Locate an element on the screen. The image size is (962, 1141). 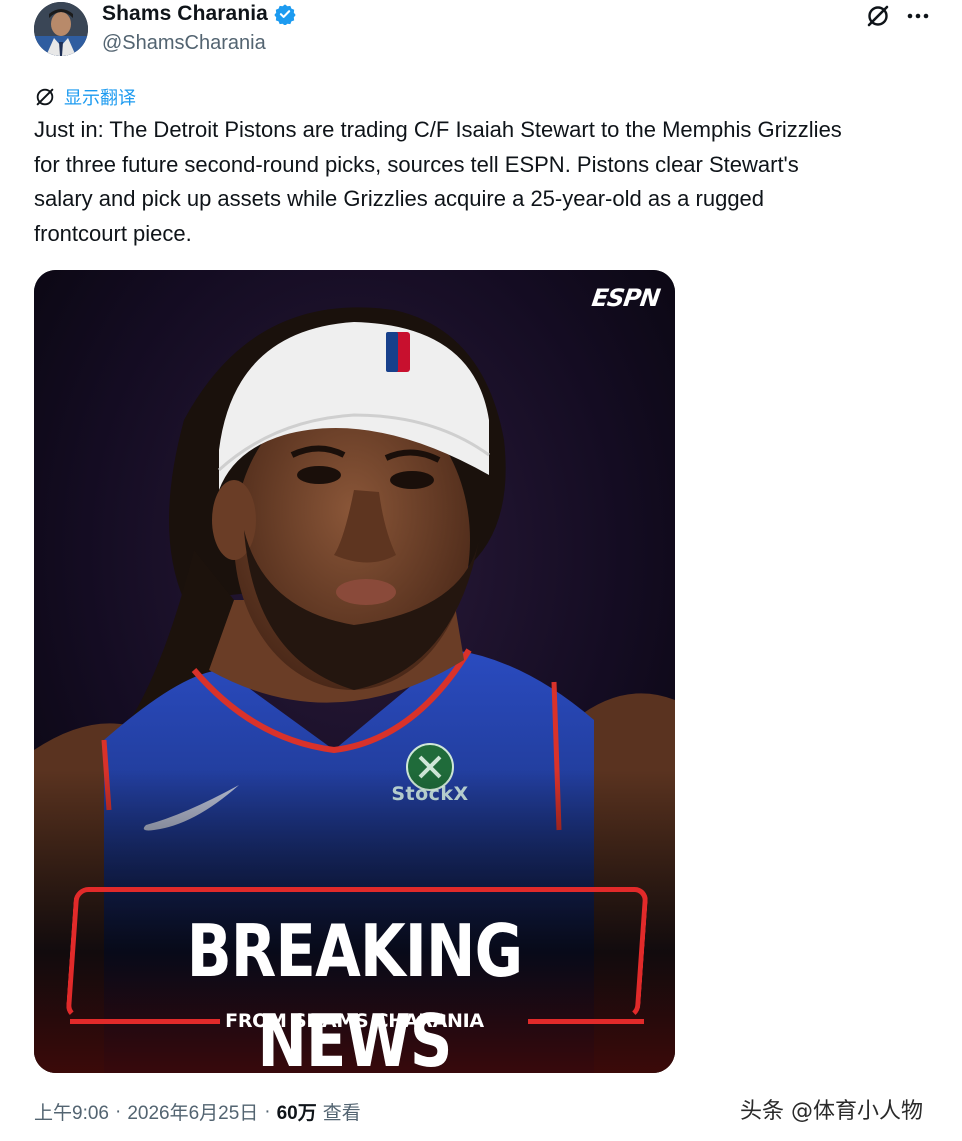
verified-badge-icon is located at coordinates (285, 14).